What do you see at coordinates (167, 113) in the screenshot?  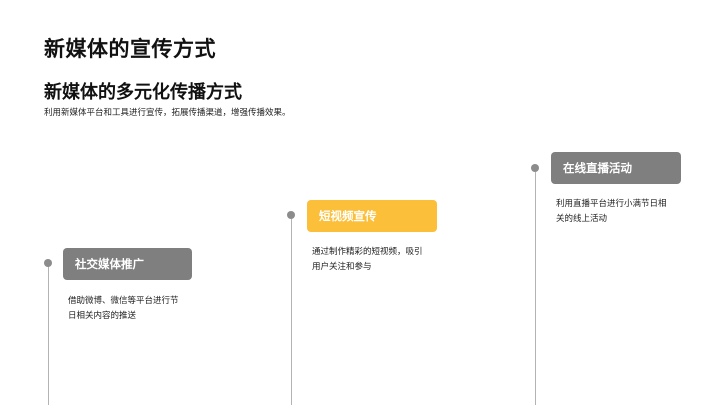 I see `section-description: 利用新媒体平台和工具进行宣传，拓展传播渠道，增强传播效果。` at bounding box center [167, 113].